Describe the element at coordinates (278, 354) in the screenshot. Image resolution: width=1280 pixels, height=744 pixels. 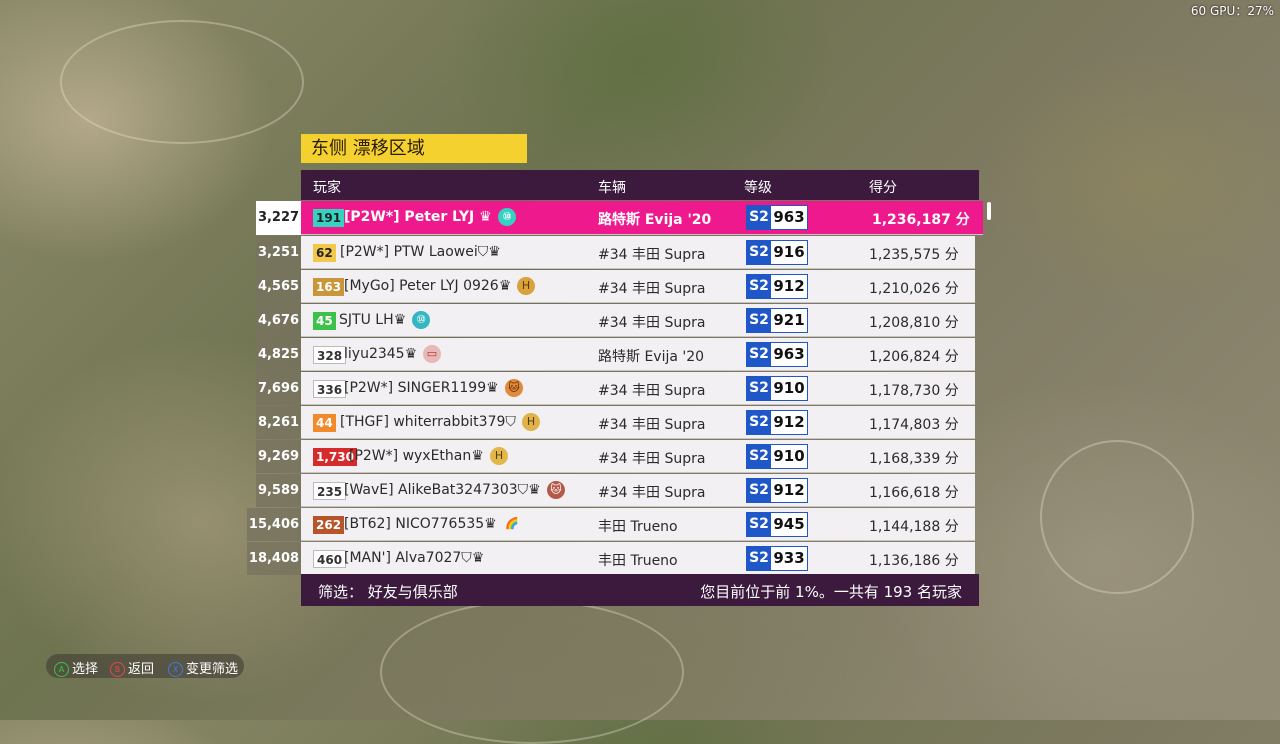
I see `rank-cell: 4,825` at that location.